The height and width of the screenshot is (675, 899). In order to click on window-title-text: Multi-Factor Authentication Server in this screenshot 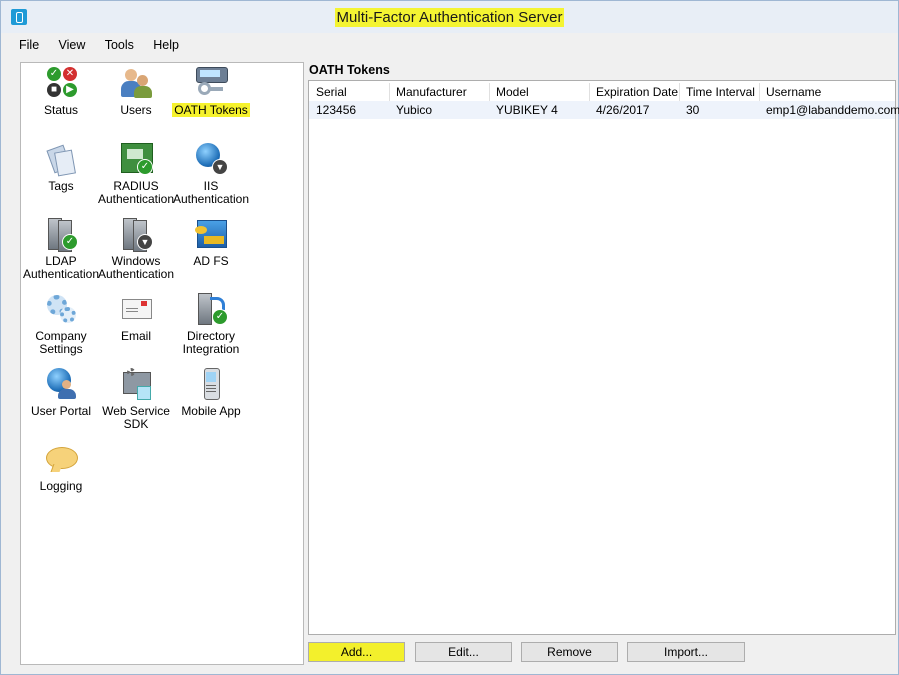, I will do `click(449, 17)`.